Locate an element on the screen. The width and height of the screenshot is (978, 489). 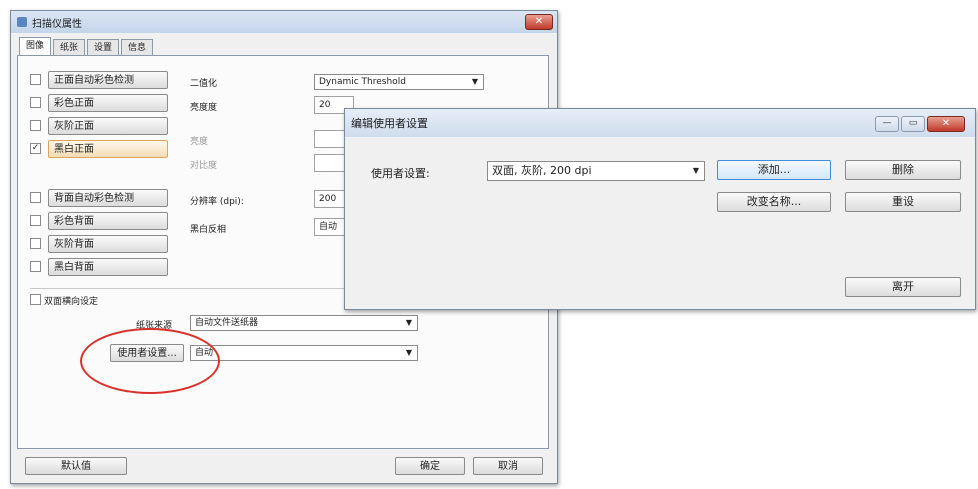
paper-source-value: 自动文件送纸器 is located at coordinates (227, 323).